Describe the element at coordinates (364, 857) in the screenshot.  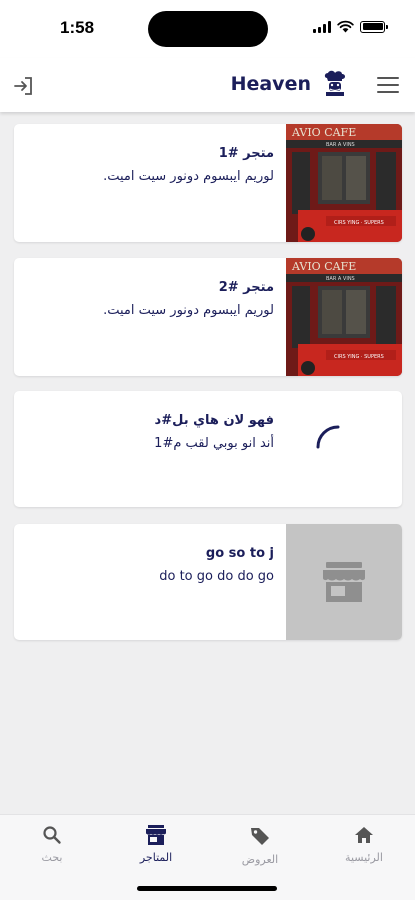
I see `tab-label: الرئيسية` at that location.